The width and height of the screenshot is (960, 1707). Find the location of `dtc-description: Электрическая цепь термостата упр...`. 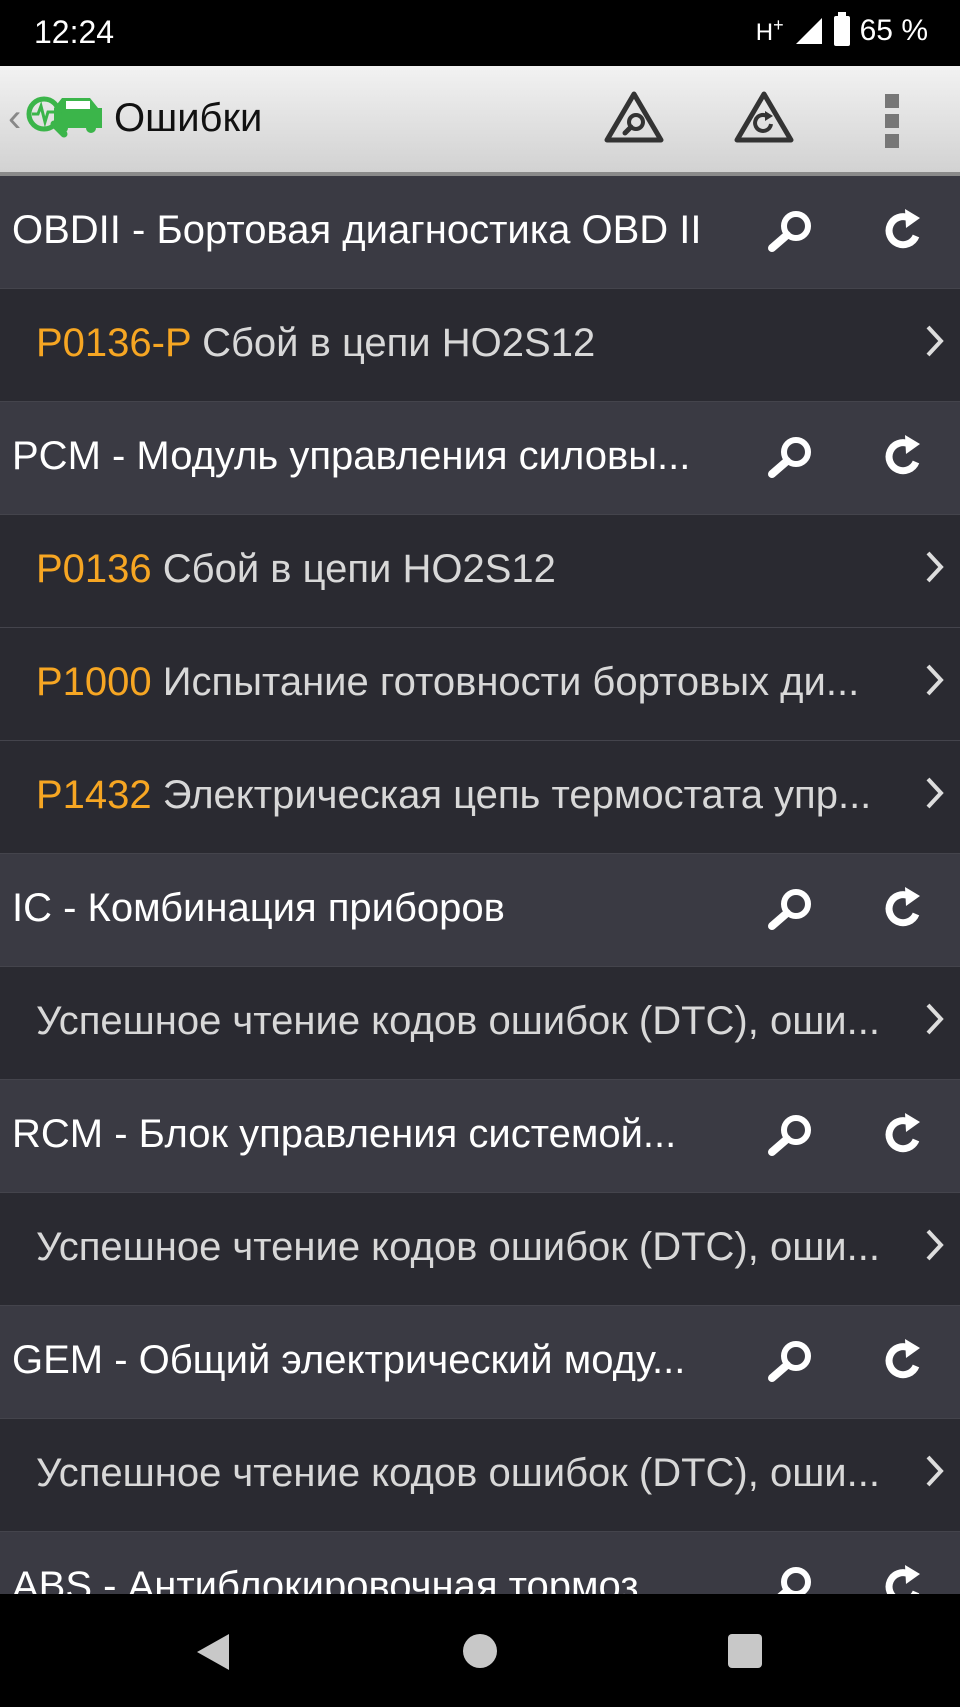

dtc-description: Электрическая цепь термостата упр... is located at coordinates (517, 795).